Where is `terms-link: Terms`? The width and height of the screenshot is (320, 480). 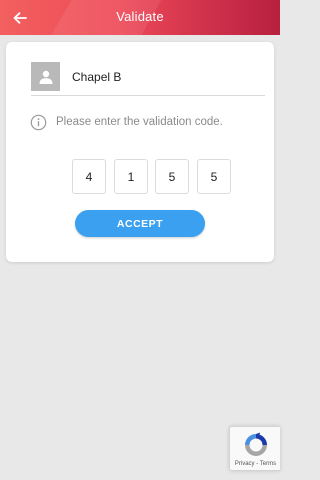
terms-link: Terms is located at coordinates (268, 464).